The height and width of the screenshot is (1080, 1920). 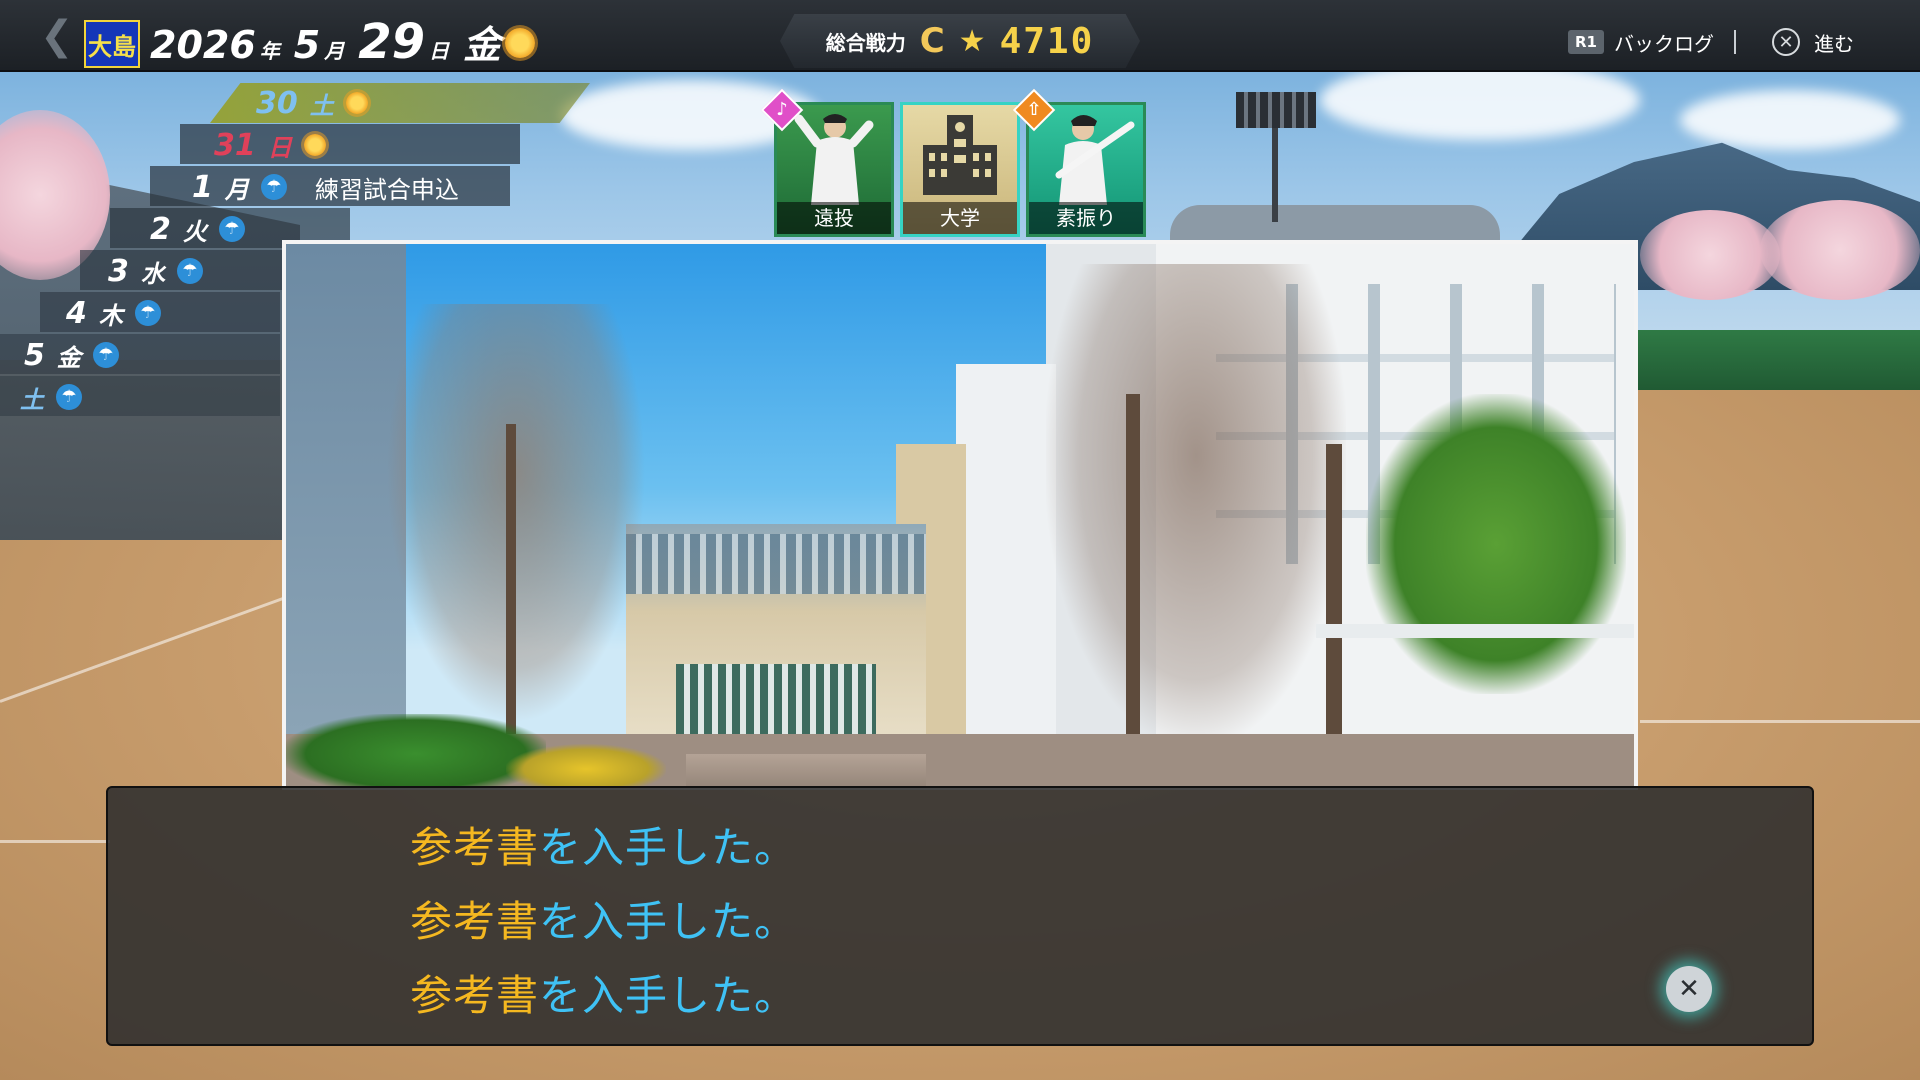 I want to click on current-date: 2026 年 5 月 29 日 金, so click(x=343, y=42).